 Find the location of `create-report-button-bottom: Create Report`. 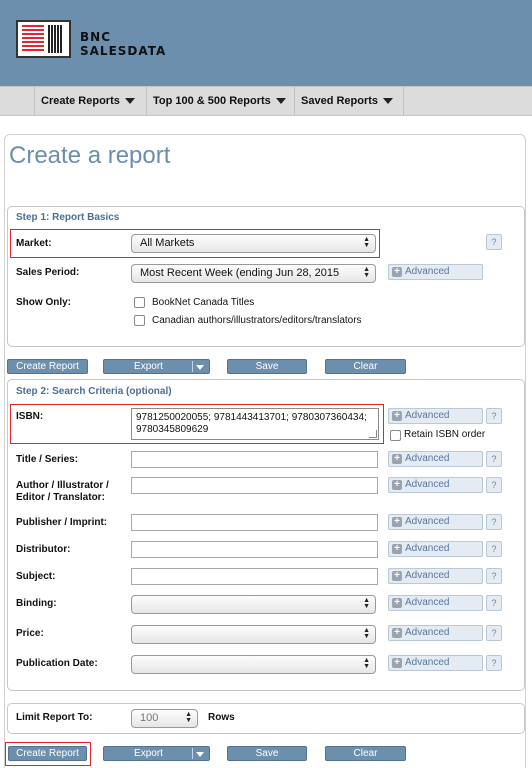

create-report-button-bottom: Create Report is located at coordinates (47, 753).